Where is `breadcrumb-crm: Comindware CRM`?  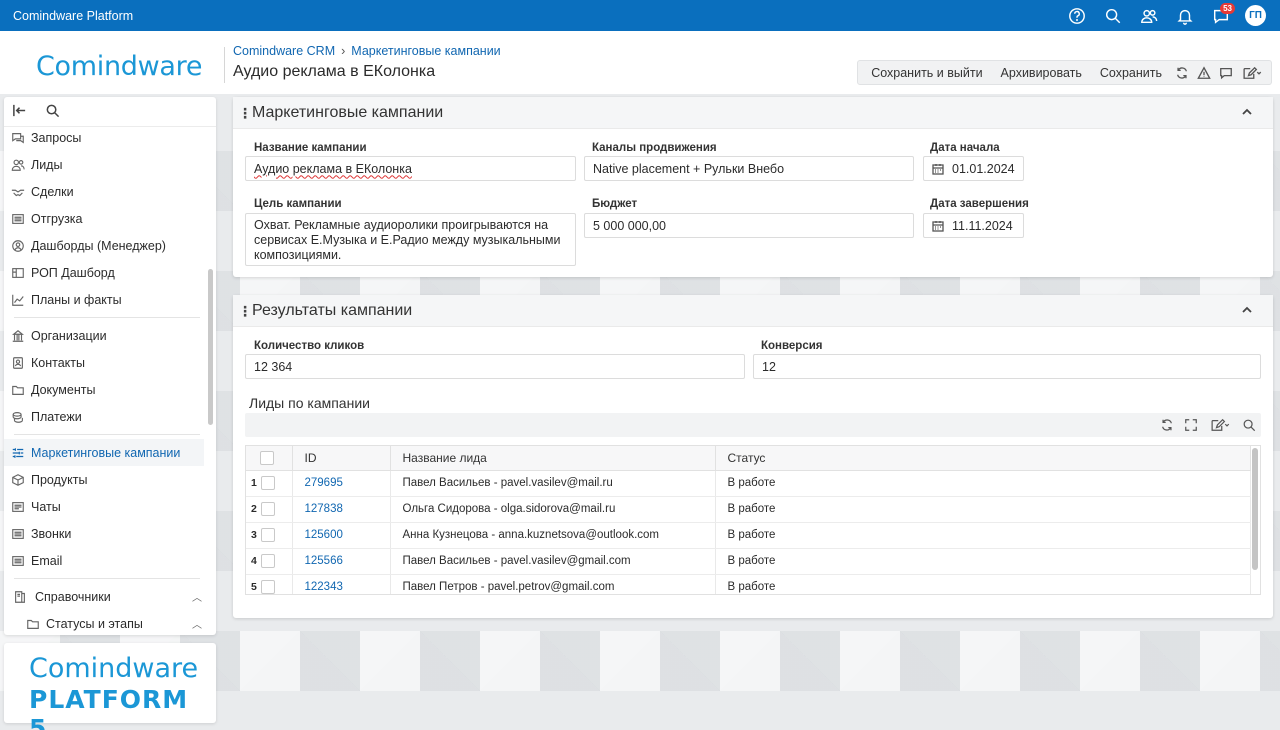 breadcrumb-crm: Comindware CRM is located at coordinates (284, 51).